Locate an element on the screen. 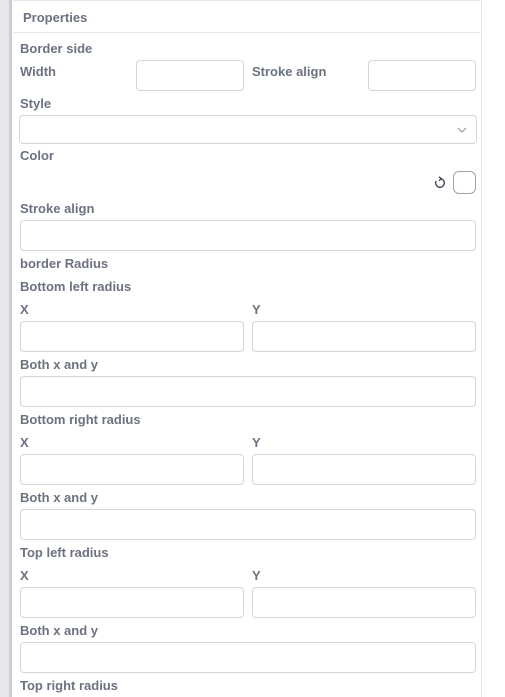 The height and width of the screenshot is (697, 505). width-label: Width is located at coordinates (38, 71).